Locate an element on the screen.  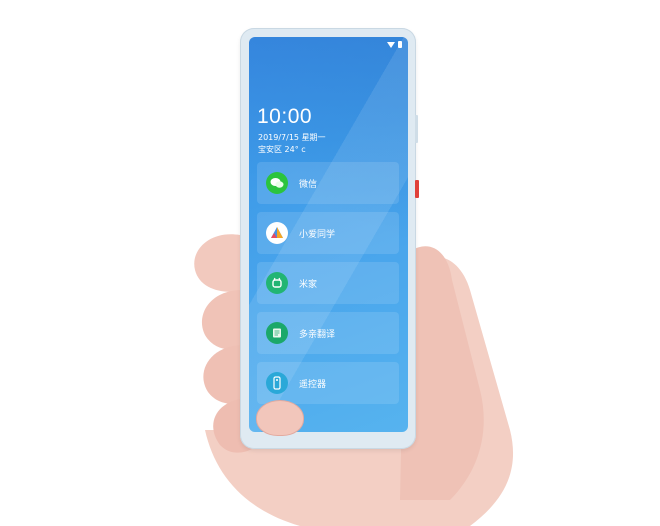
battery-icon is located at coordinates (400, 44).